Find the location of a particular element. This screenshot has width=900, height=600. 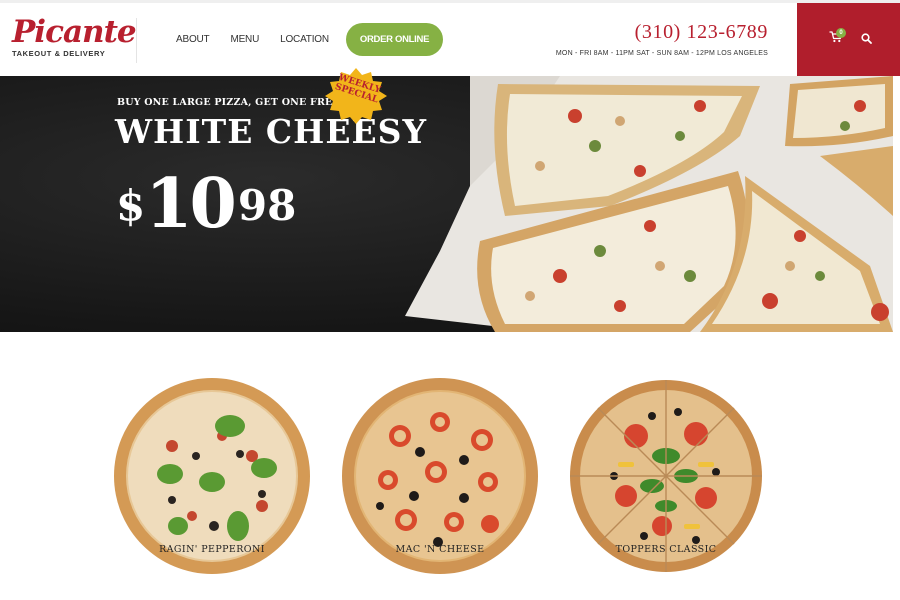

price-whole: 10 is located at coordinates (191, 204).